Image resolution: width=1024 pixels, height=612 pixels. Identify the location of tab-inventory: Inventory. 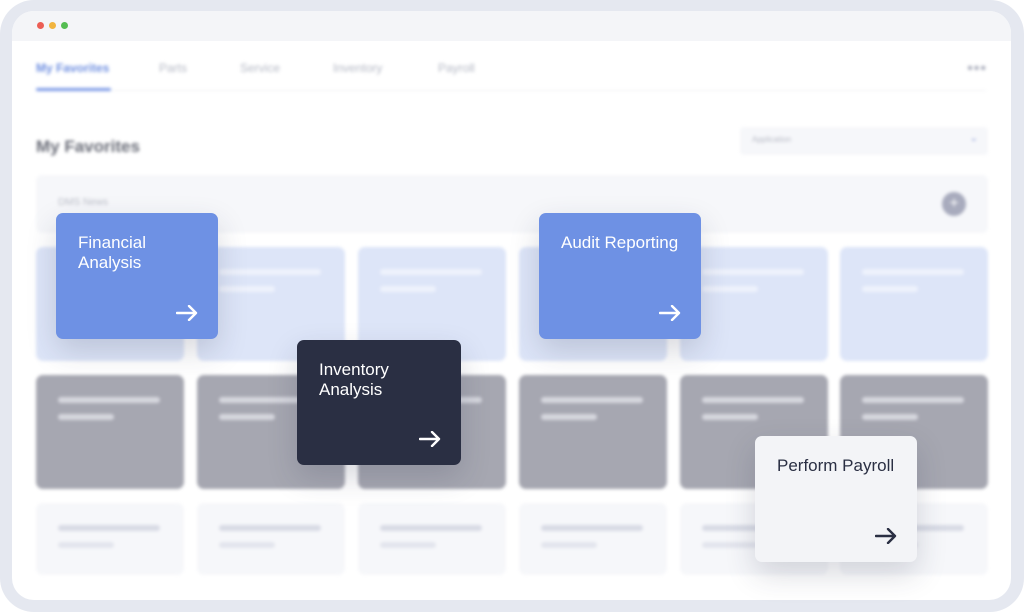
(357, 68).